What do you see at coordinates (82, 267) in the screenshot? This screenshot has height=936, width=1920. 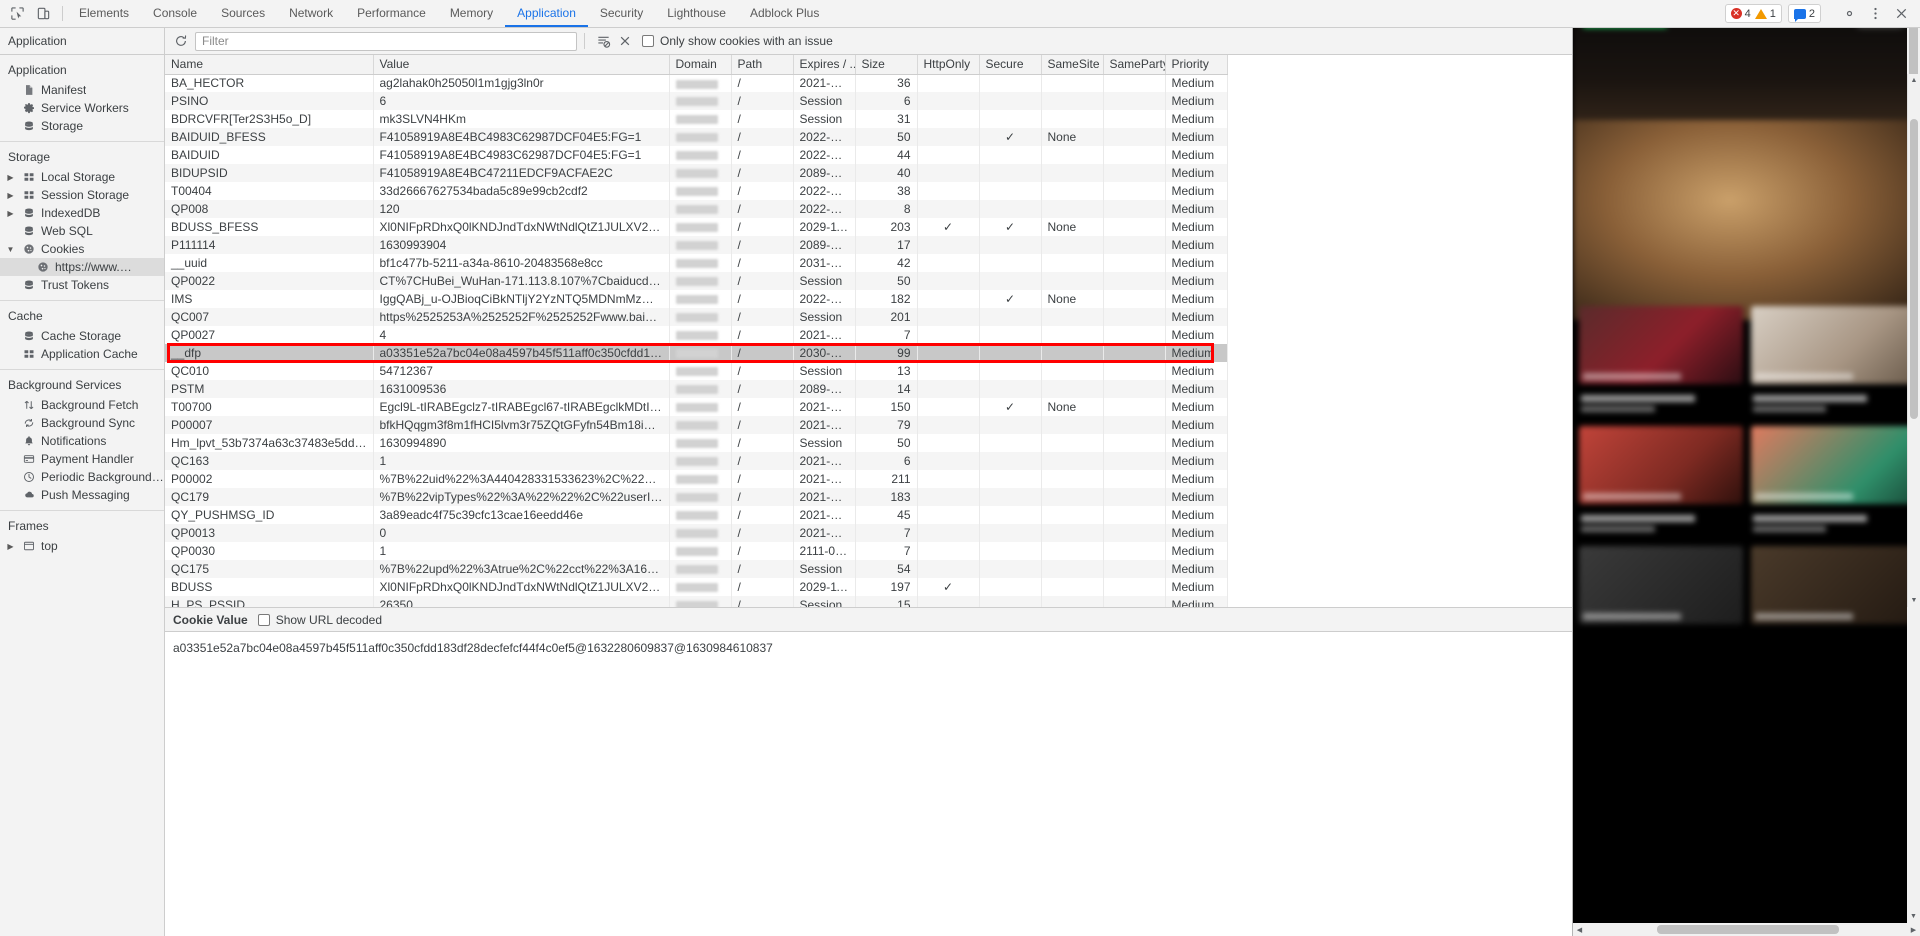 I see `sidebar-item-https-www: ▶https://www.com` at bounding box center [82, 267].